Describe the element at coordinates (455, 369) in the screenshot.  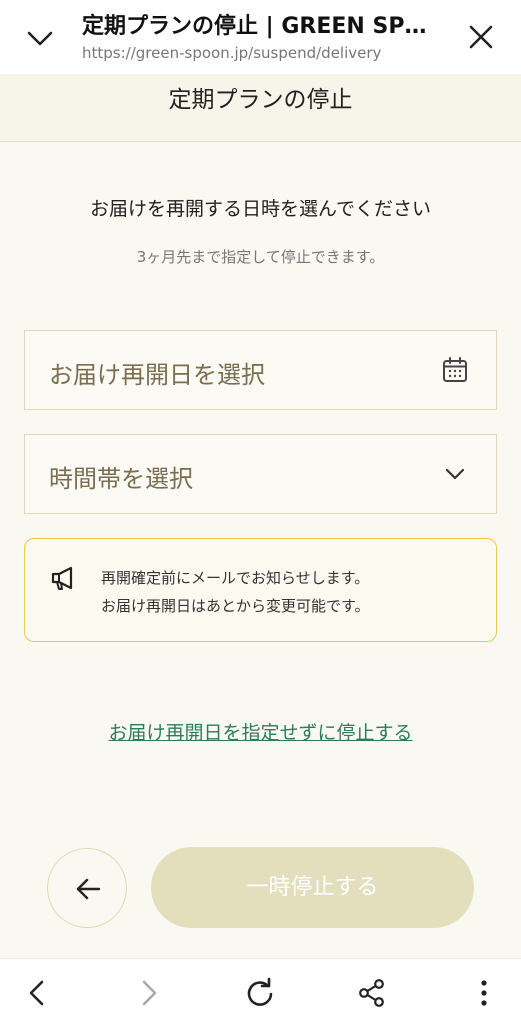
I see `calendar-icon` at that location.